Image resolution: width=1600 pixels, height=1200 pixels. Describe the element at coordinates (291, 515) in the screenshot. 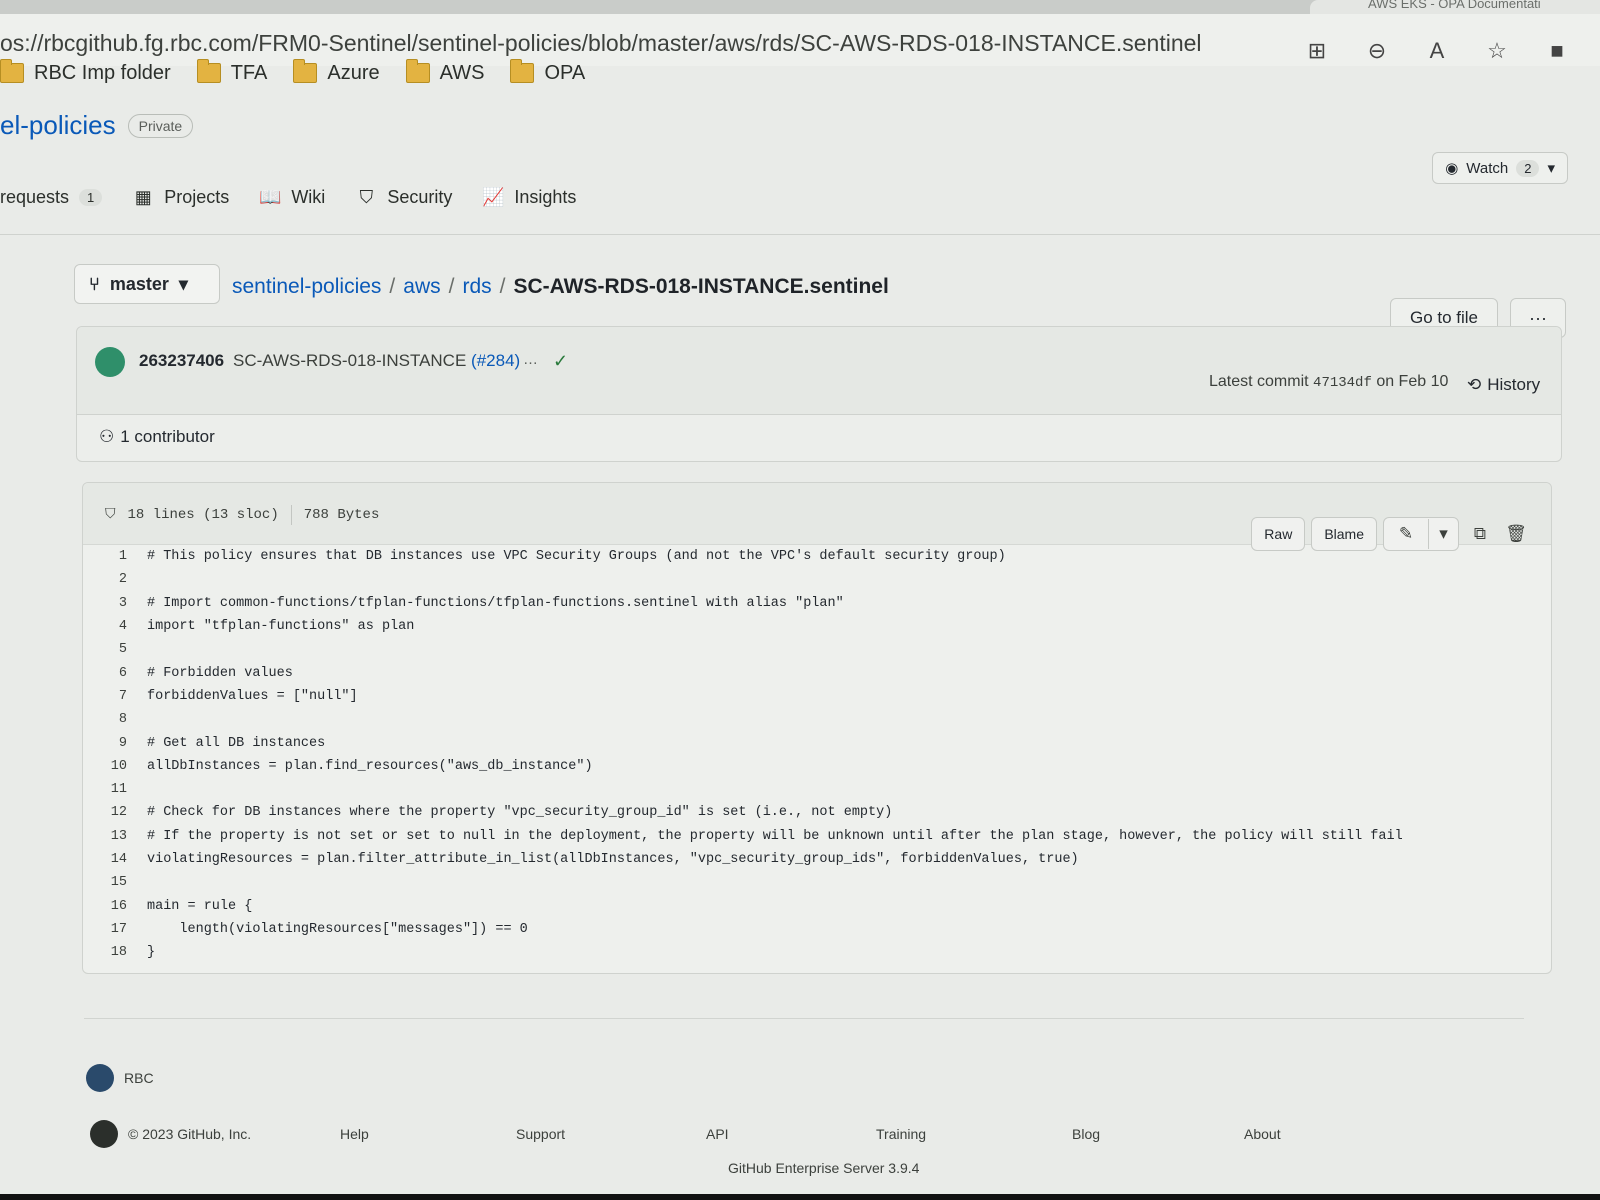

I see `meta-divider` at that location.